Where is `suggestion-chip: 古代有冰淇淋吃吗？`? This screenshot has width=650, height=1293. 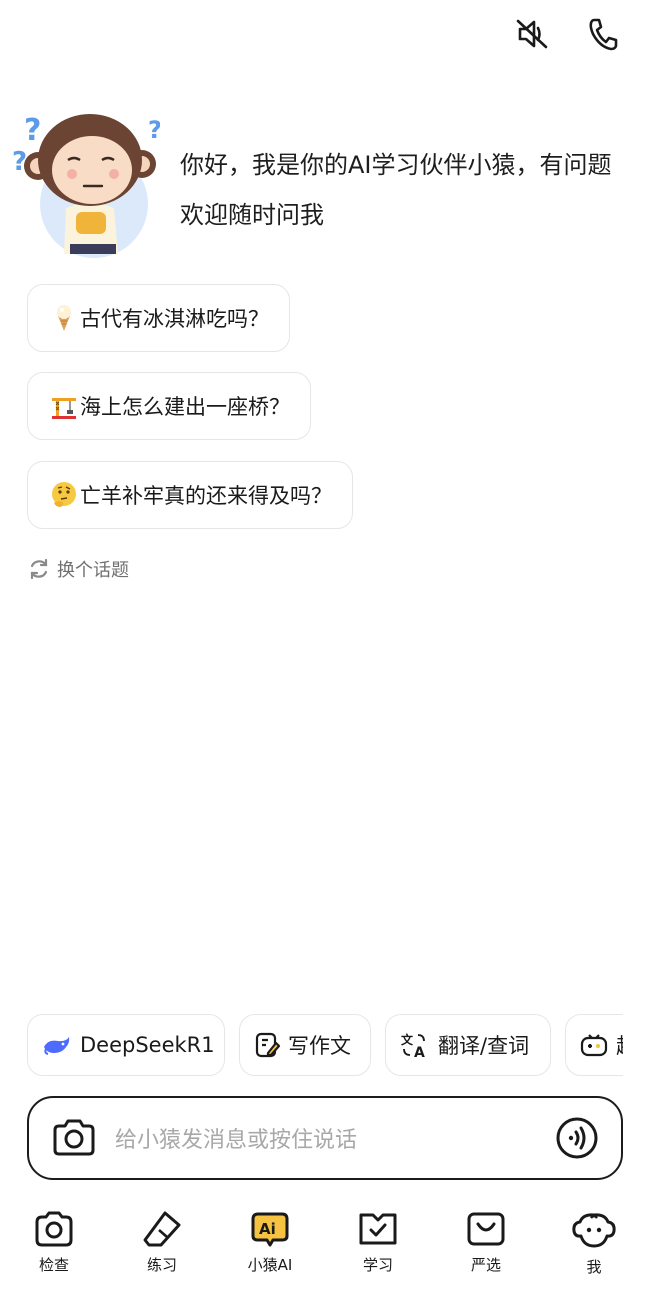
suggestion-chip: 古代有冰淇淋吃吗？ is located at coordinates (158, 318).